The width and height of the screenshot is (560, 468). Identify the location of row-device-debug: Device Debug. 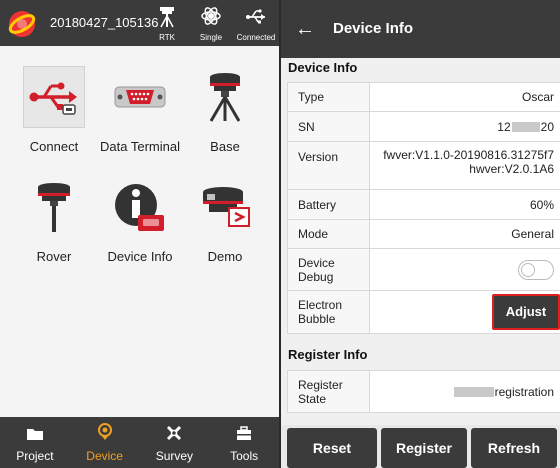
(423, 270).